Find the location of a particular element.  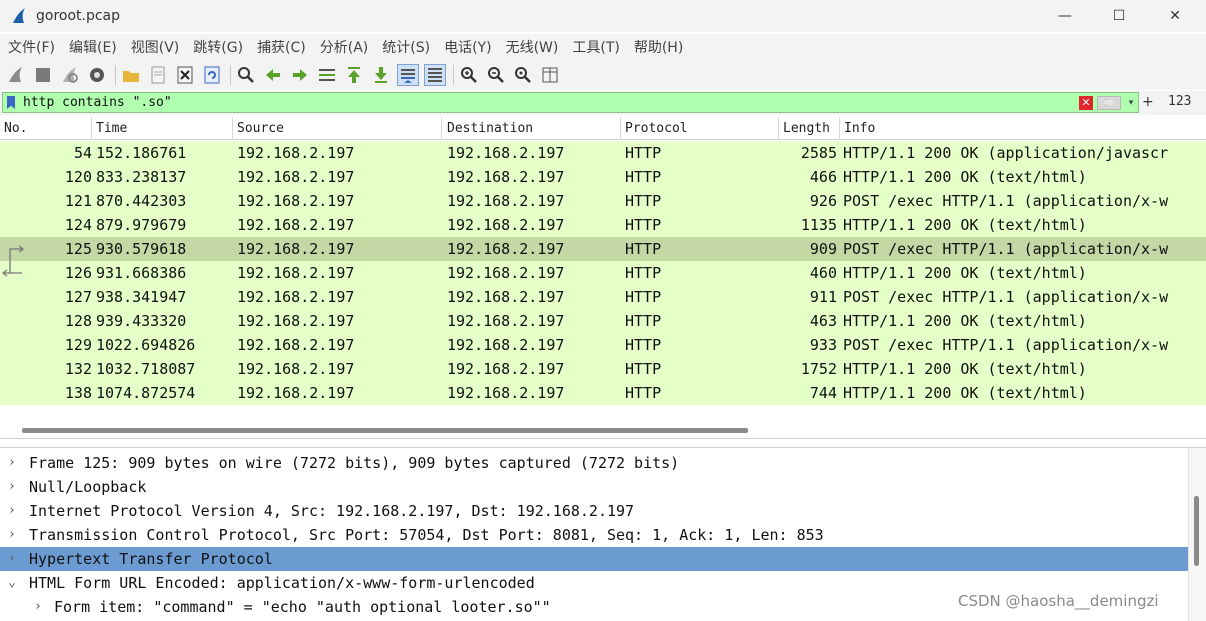

go-last-icon is located at coordinates (381, 75).